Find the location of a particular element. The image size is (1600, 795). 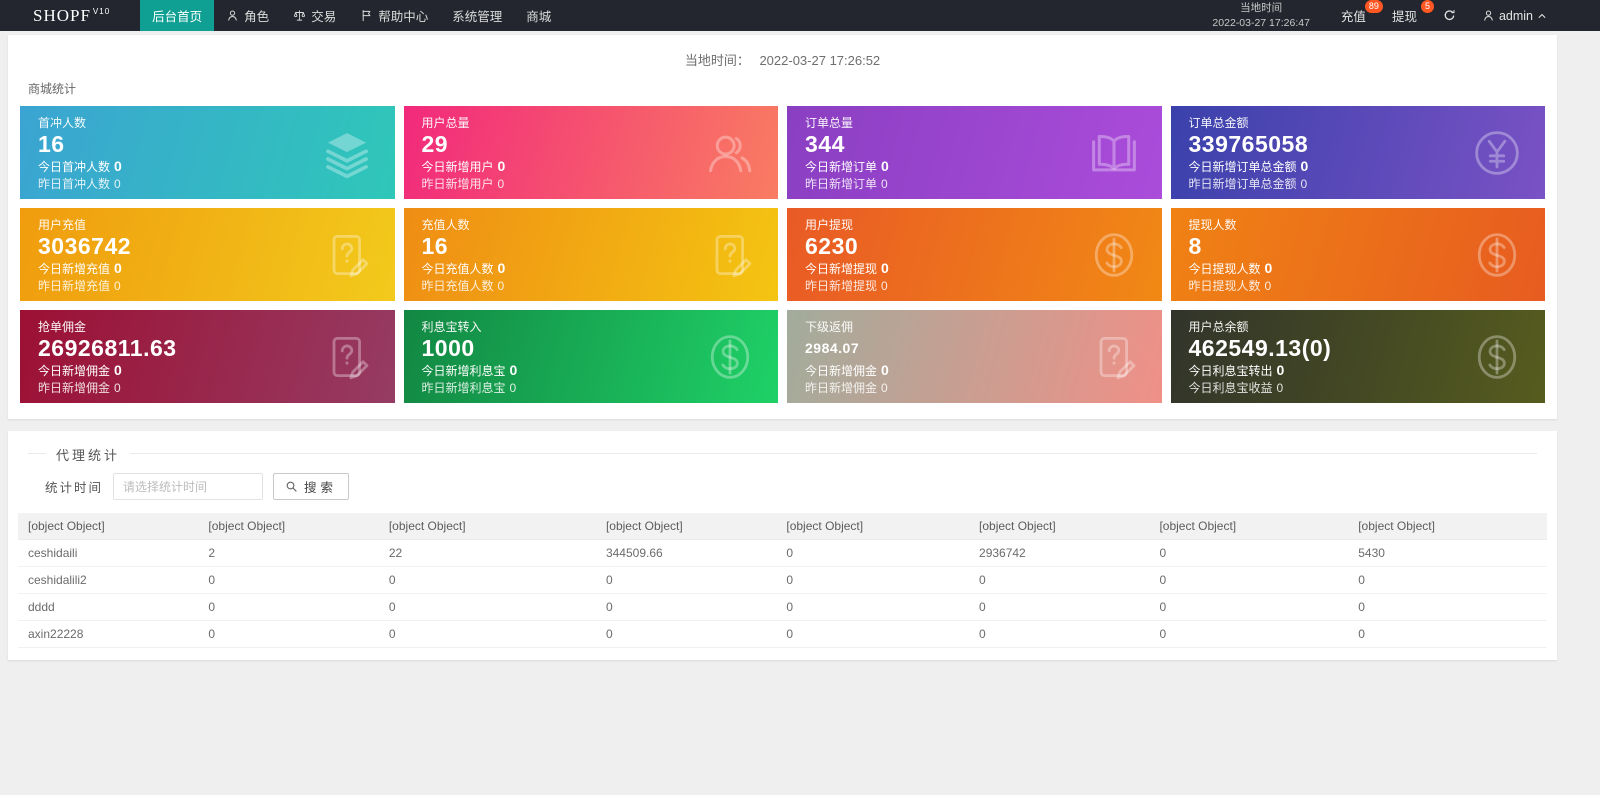

search-button: 搜索 is located at coordinates (311, 486).